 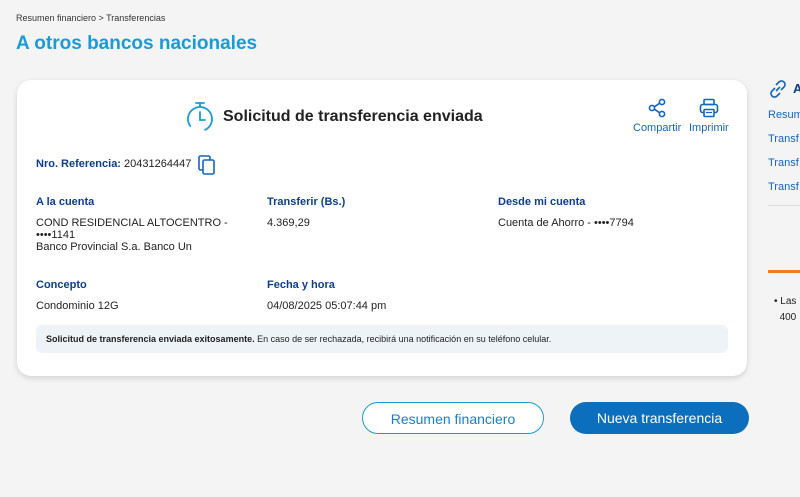 What do you see at coordinates (542, 202) in the screenshot?
I see `from-account-label: Desde mi cuenta` at bounding box center [542, 202].